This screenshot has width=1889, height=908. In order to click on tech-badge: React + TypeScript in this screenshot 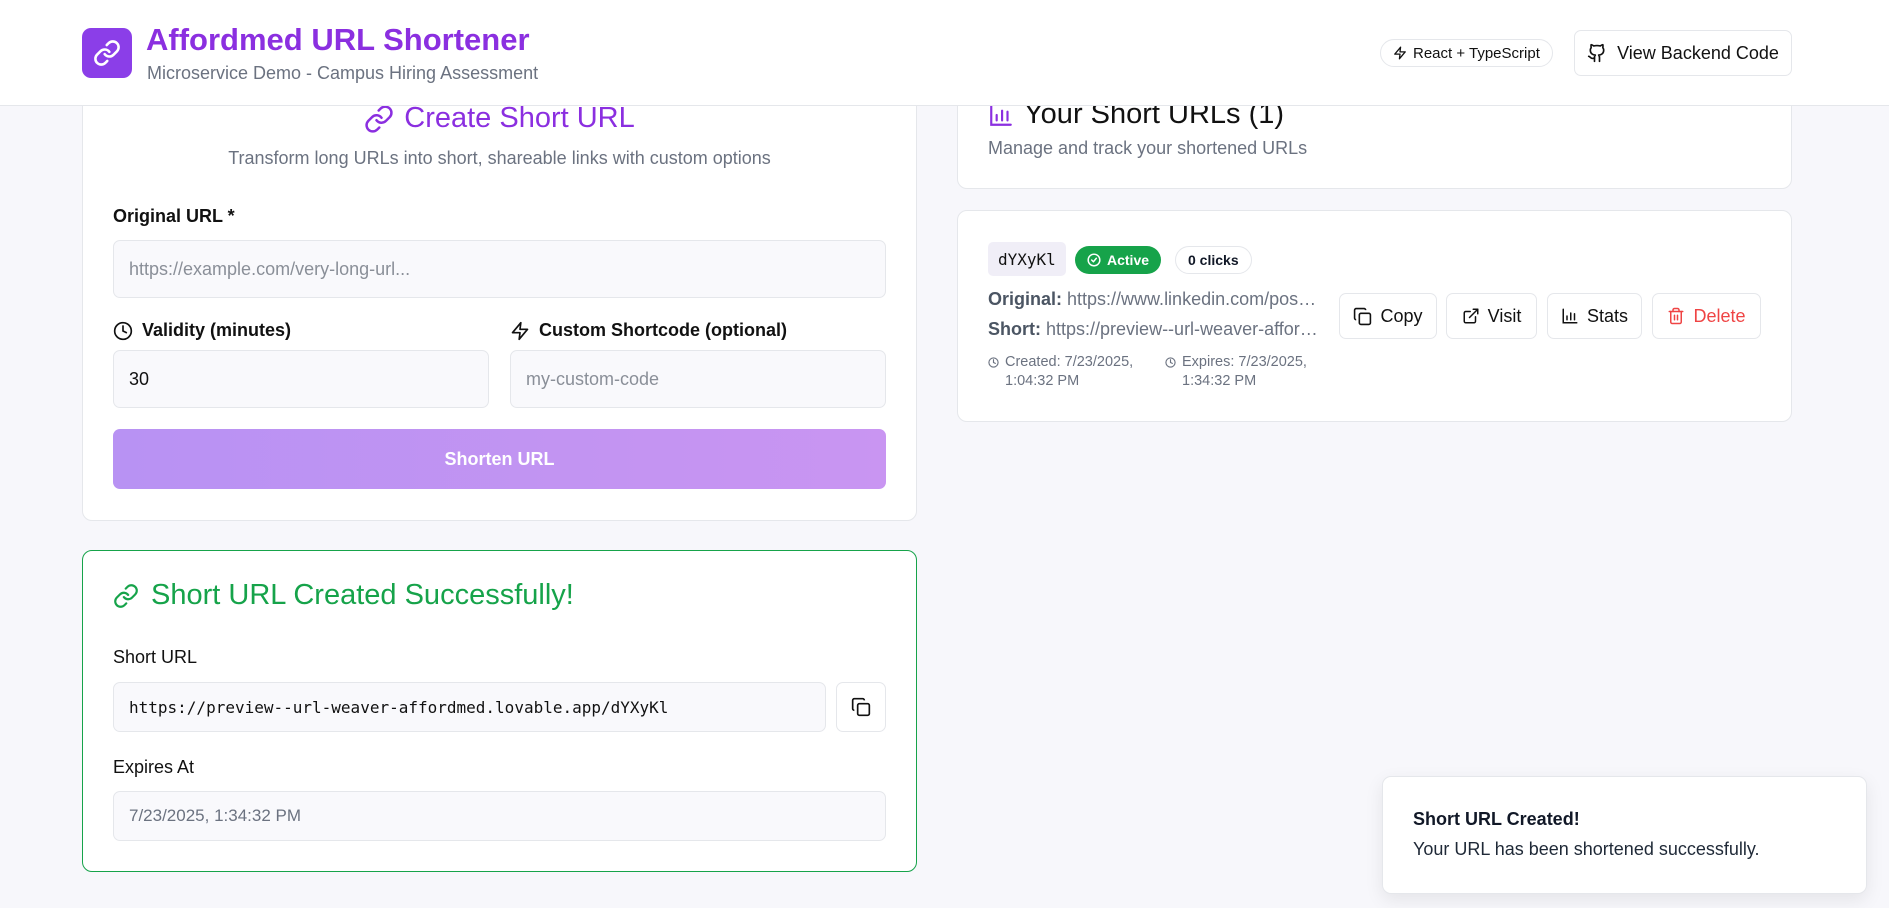, I will do `click(1466, 53)`.